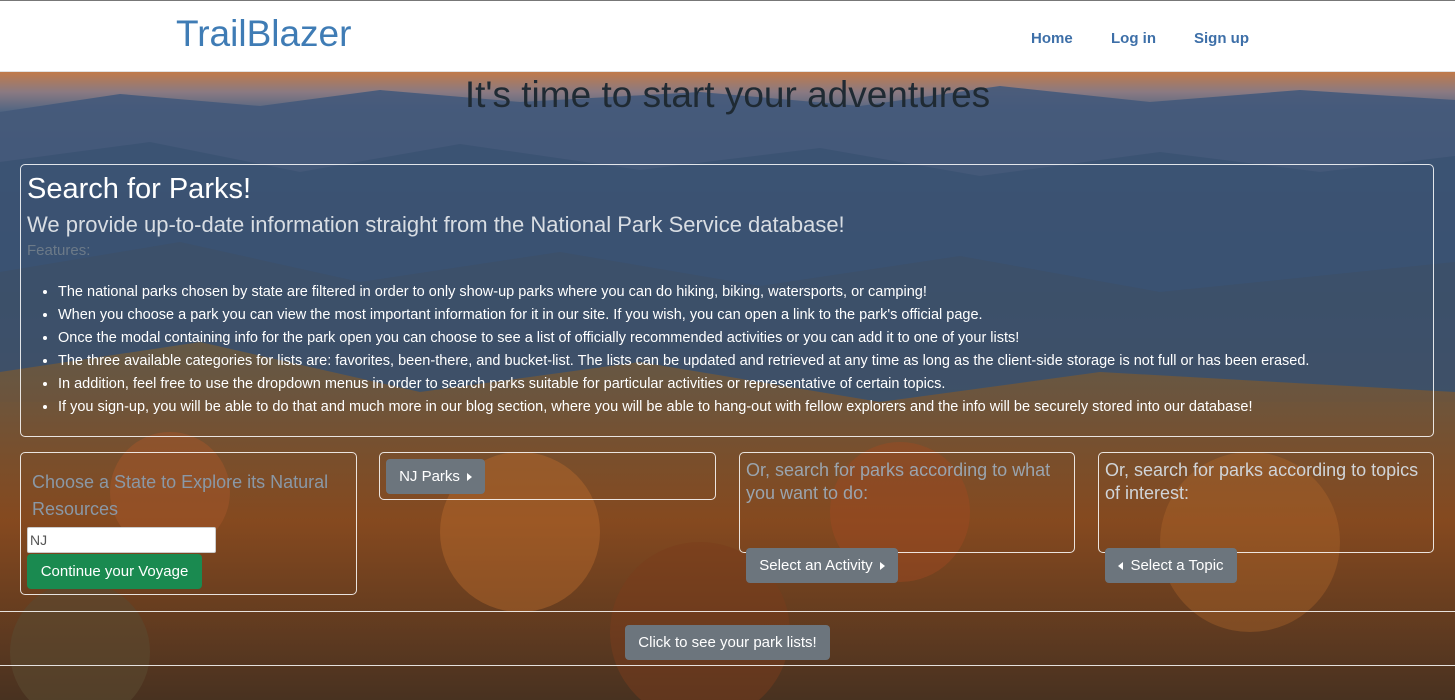  Describe the element at coordinates (1221, 38) in the screenshot. I see `nav-signup-link: Sign up` at that location.